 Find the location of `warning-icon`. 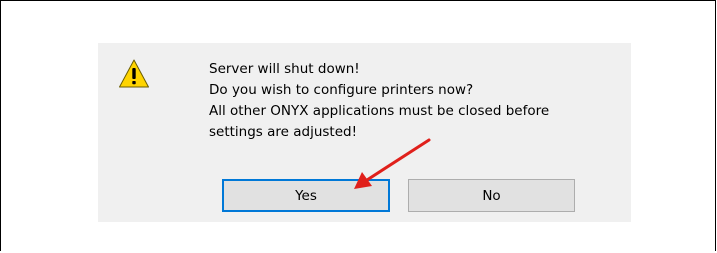

warning-icon is located at coordinates (134, 74).